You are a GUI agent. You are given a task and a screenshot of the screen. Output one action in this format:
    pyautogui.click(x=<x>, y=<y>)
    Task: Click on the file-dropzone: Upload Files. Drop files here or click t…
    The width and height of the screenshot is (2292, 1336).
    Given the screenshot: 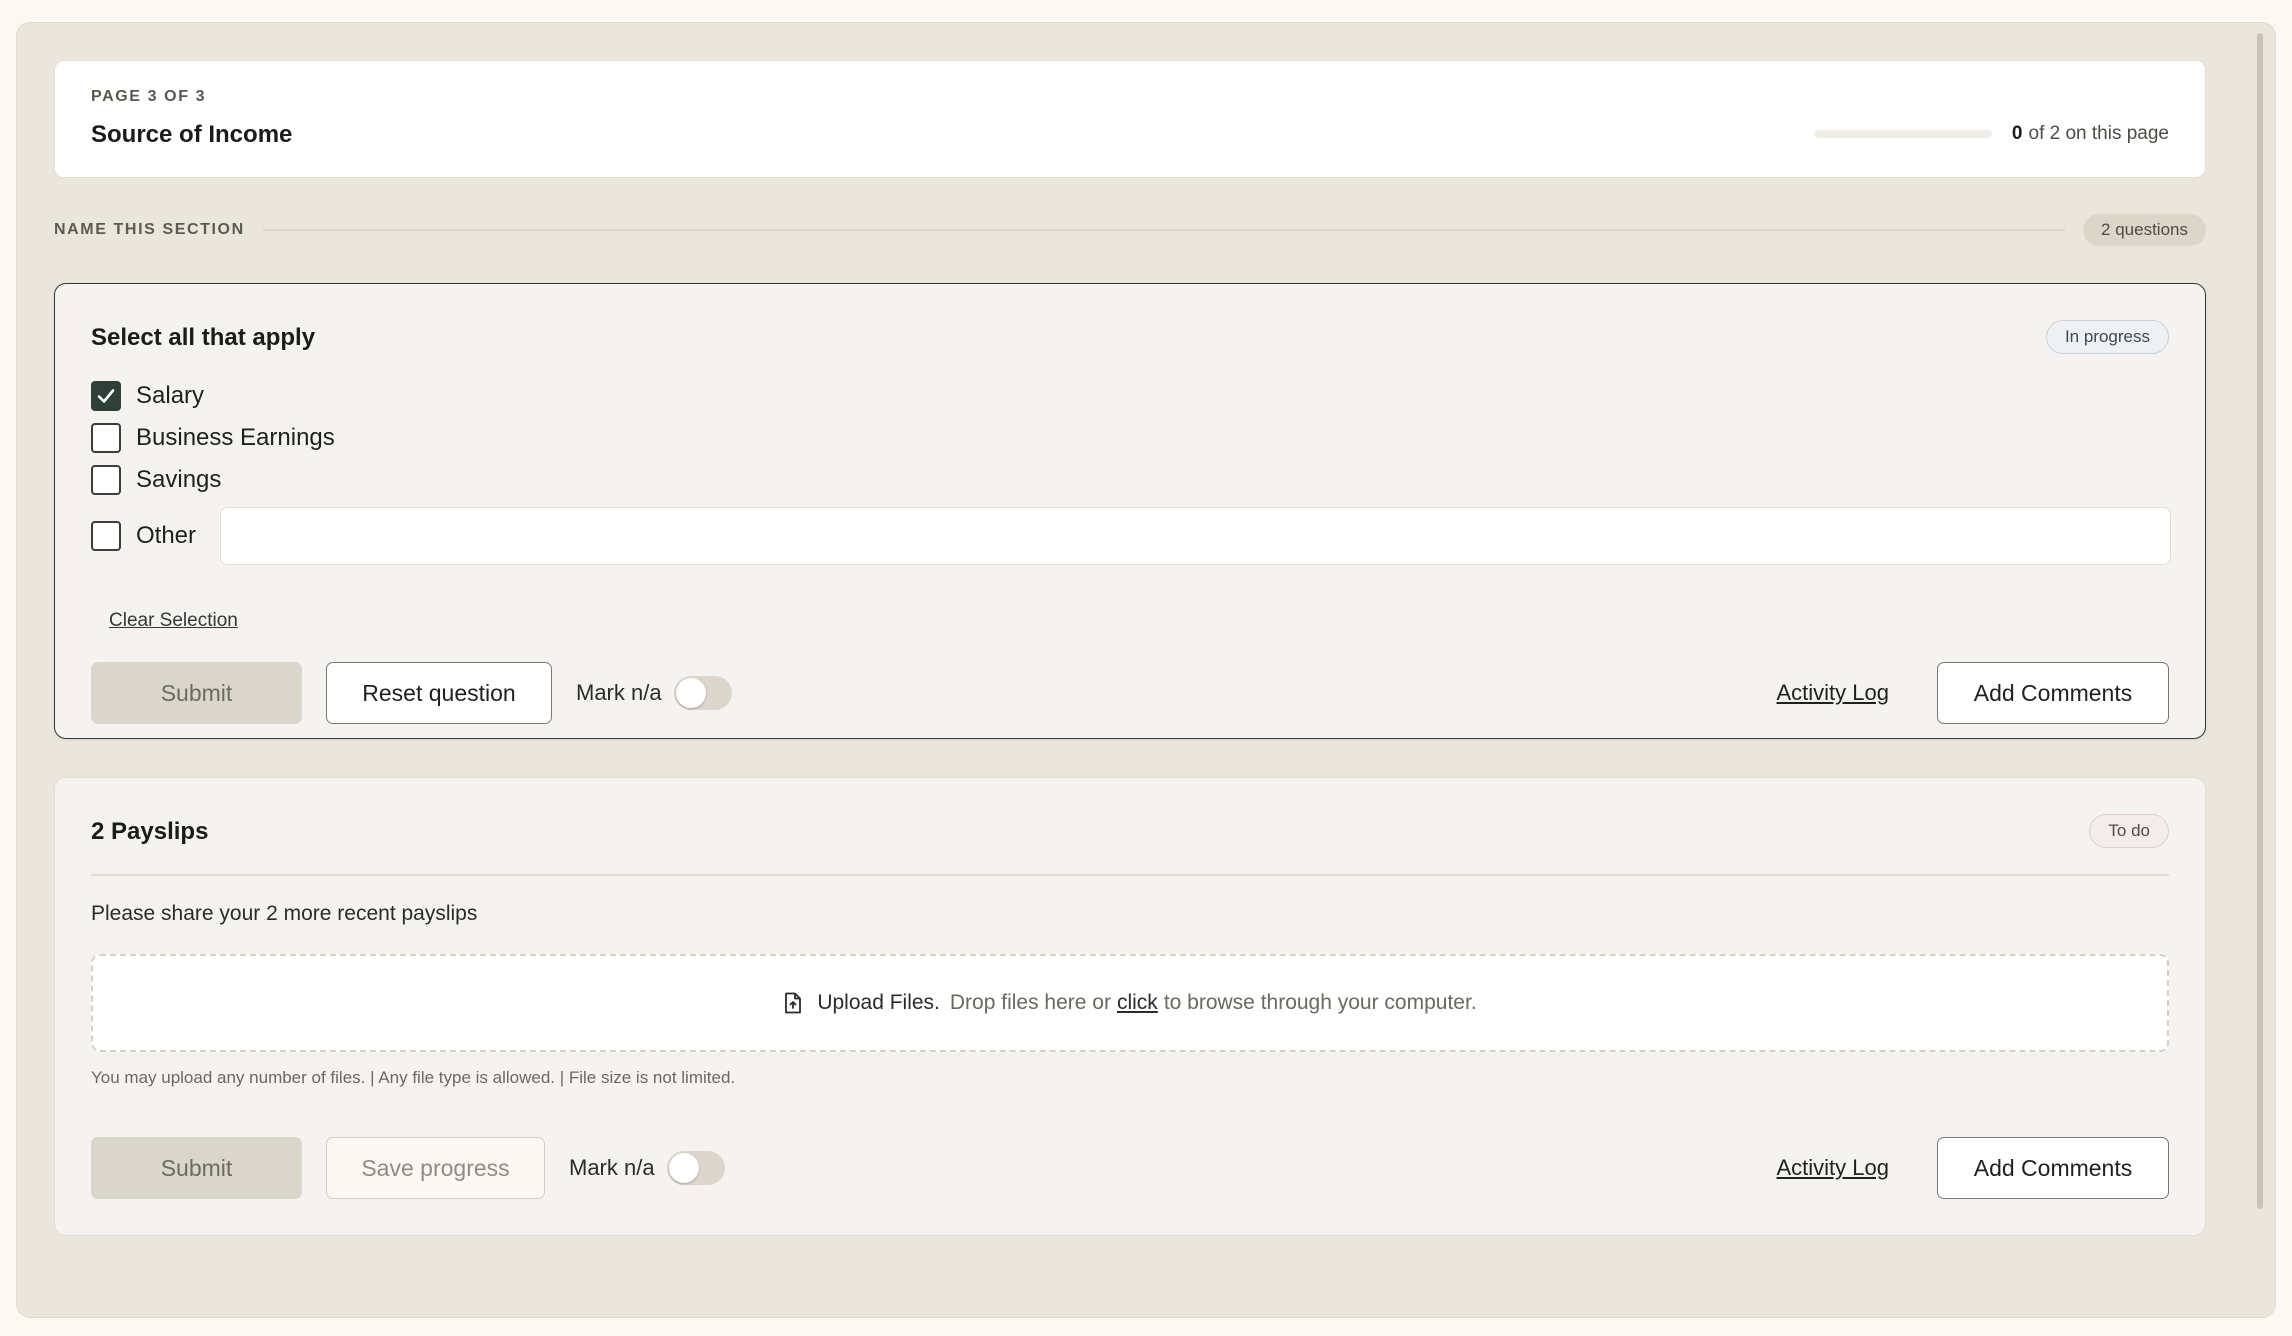 What is the action you would take?
    pyautogui.click(x=1130, y=1003)
    